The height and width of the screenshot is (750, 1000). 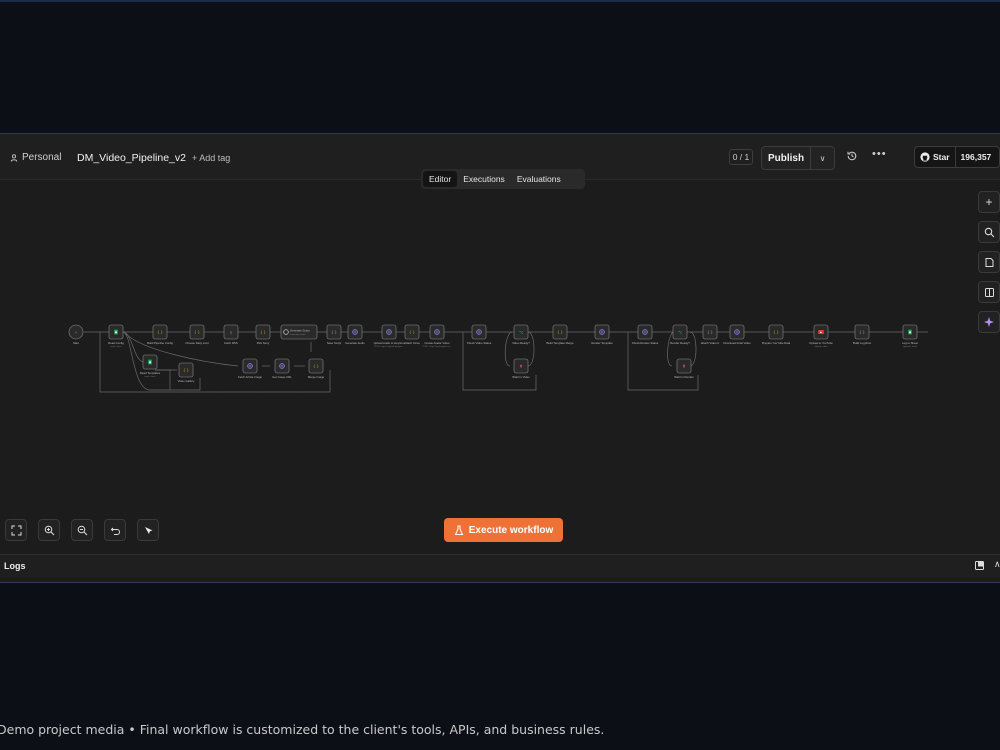 I want to click on publish-button-group: Publish ∨, so click(x=798, y=158).